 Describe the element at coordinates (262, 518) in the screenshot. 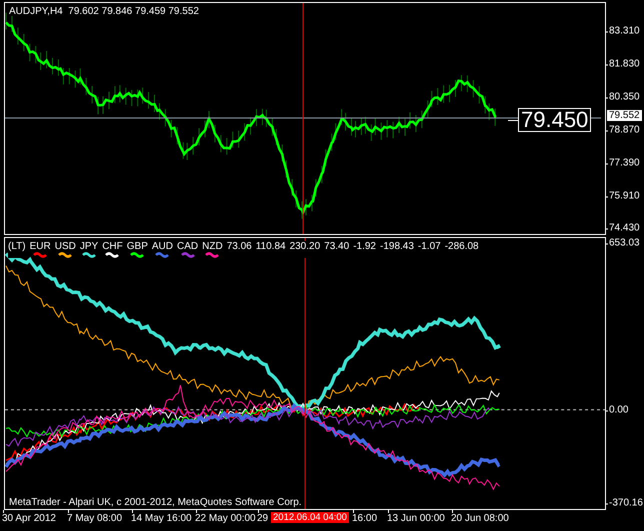

I see `time-axis-label: 29` at that location.